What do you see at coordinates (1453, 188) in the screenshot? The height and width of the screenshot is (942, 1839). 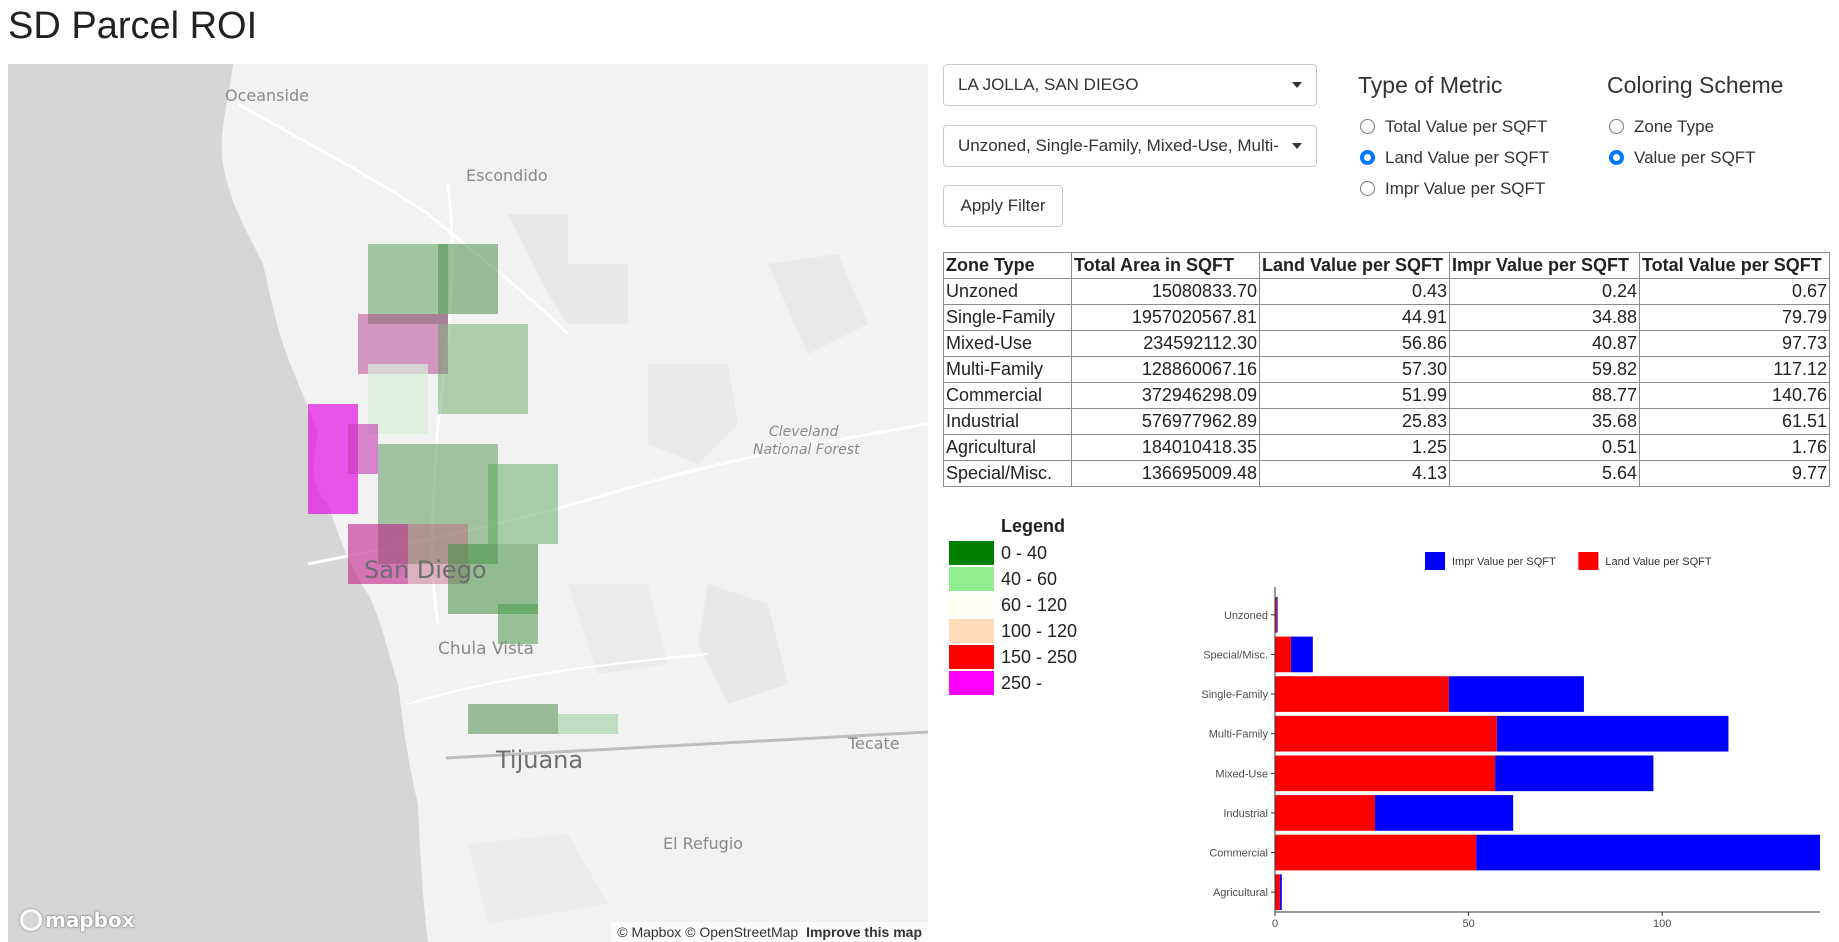 I see `metric-option-impr: Impr Value per SQFT` at bounding box center [1453, 188].